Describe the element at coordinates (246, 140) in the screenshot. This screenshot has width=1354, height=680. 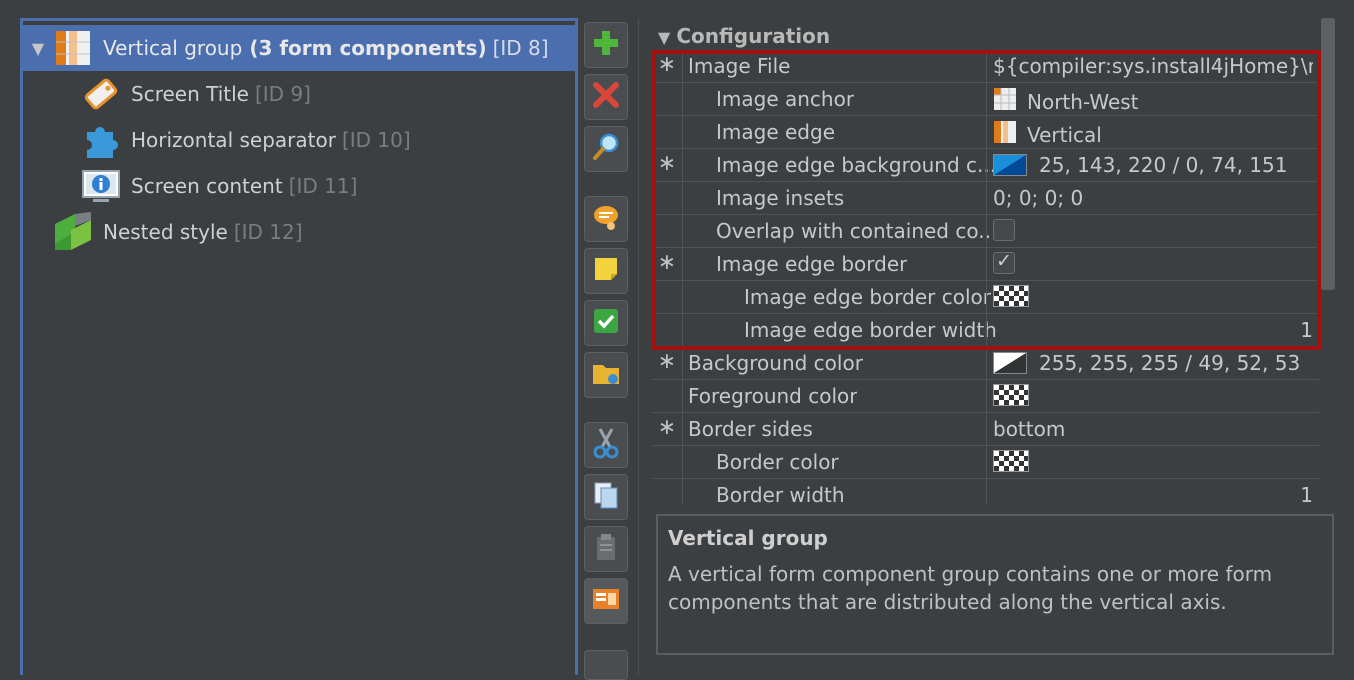
I see `tree-item-horizontal-separator: Horizontal separator [ID 10]` at that location.